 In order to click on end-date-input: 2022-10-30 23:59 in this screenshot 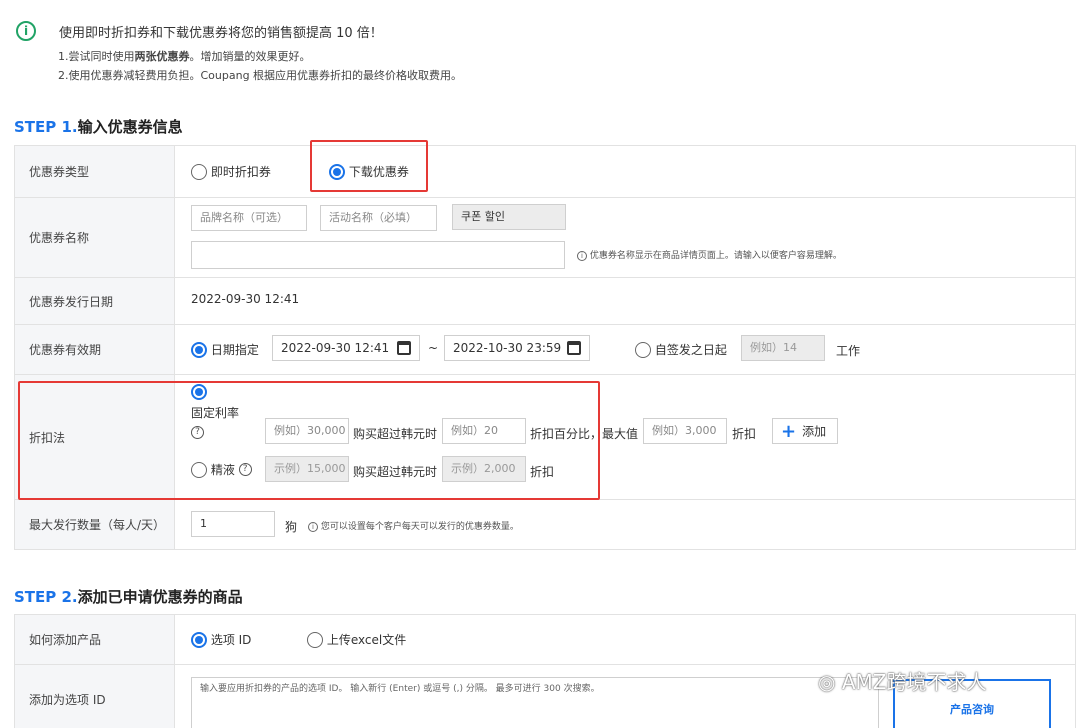, I will do `click(517, 348)`.